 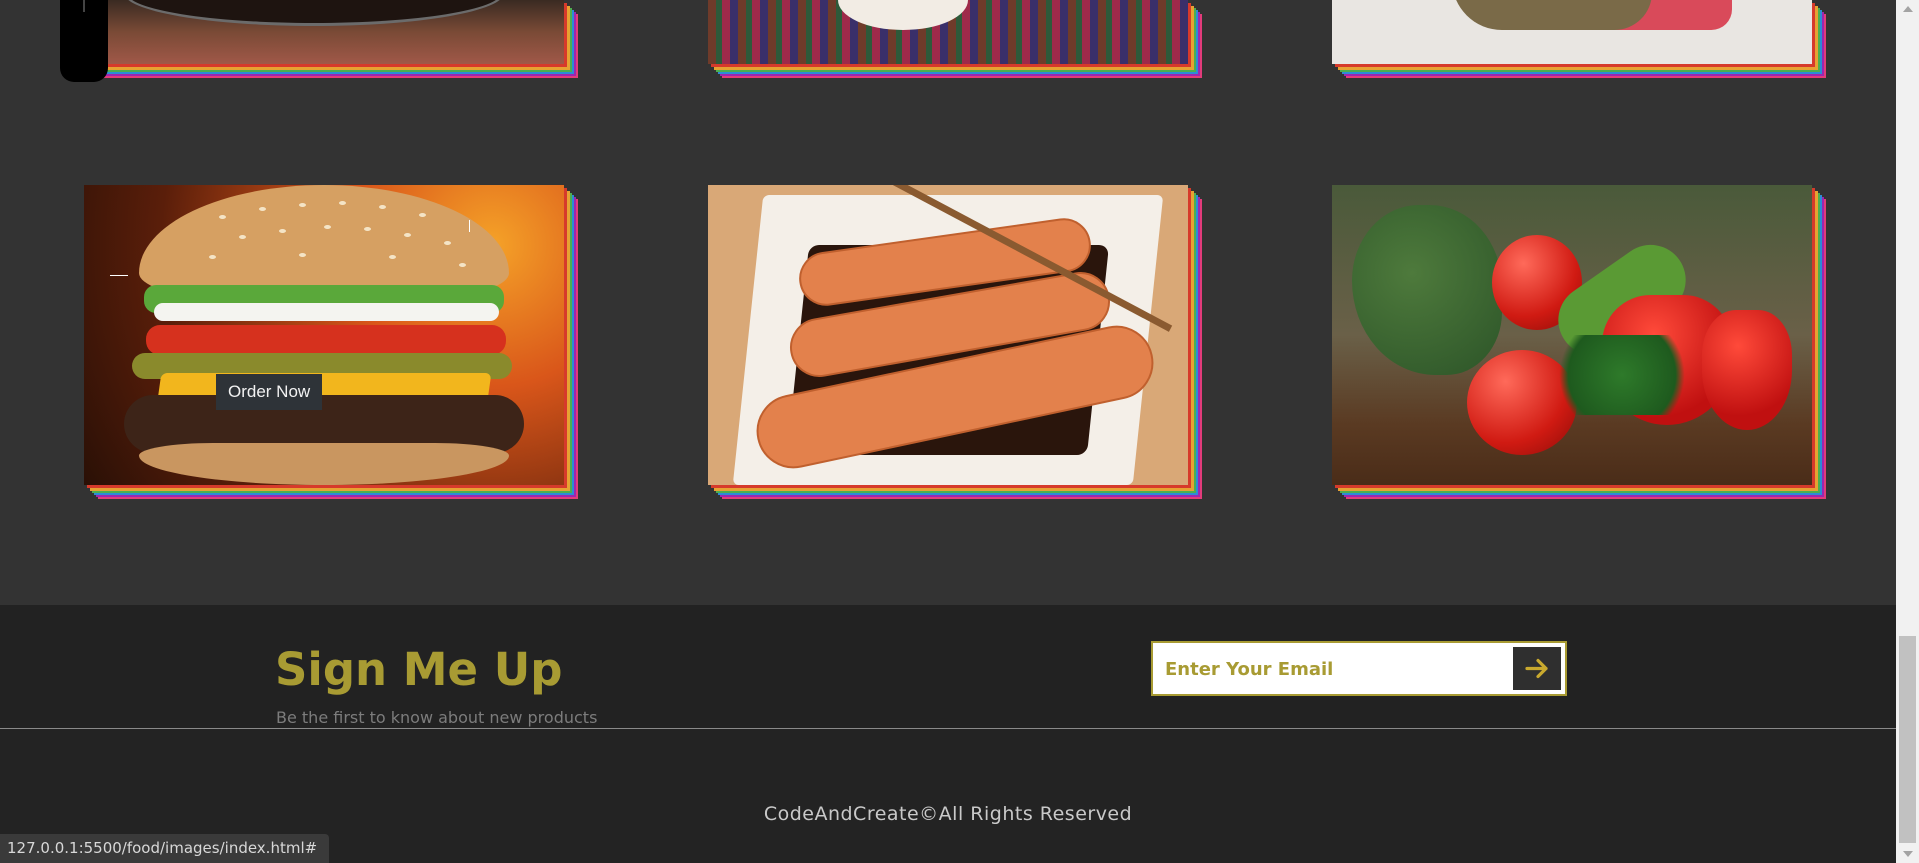 I want to click on email-input, so click(x=1335, y=669).